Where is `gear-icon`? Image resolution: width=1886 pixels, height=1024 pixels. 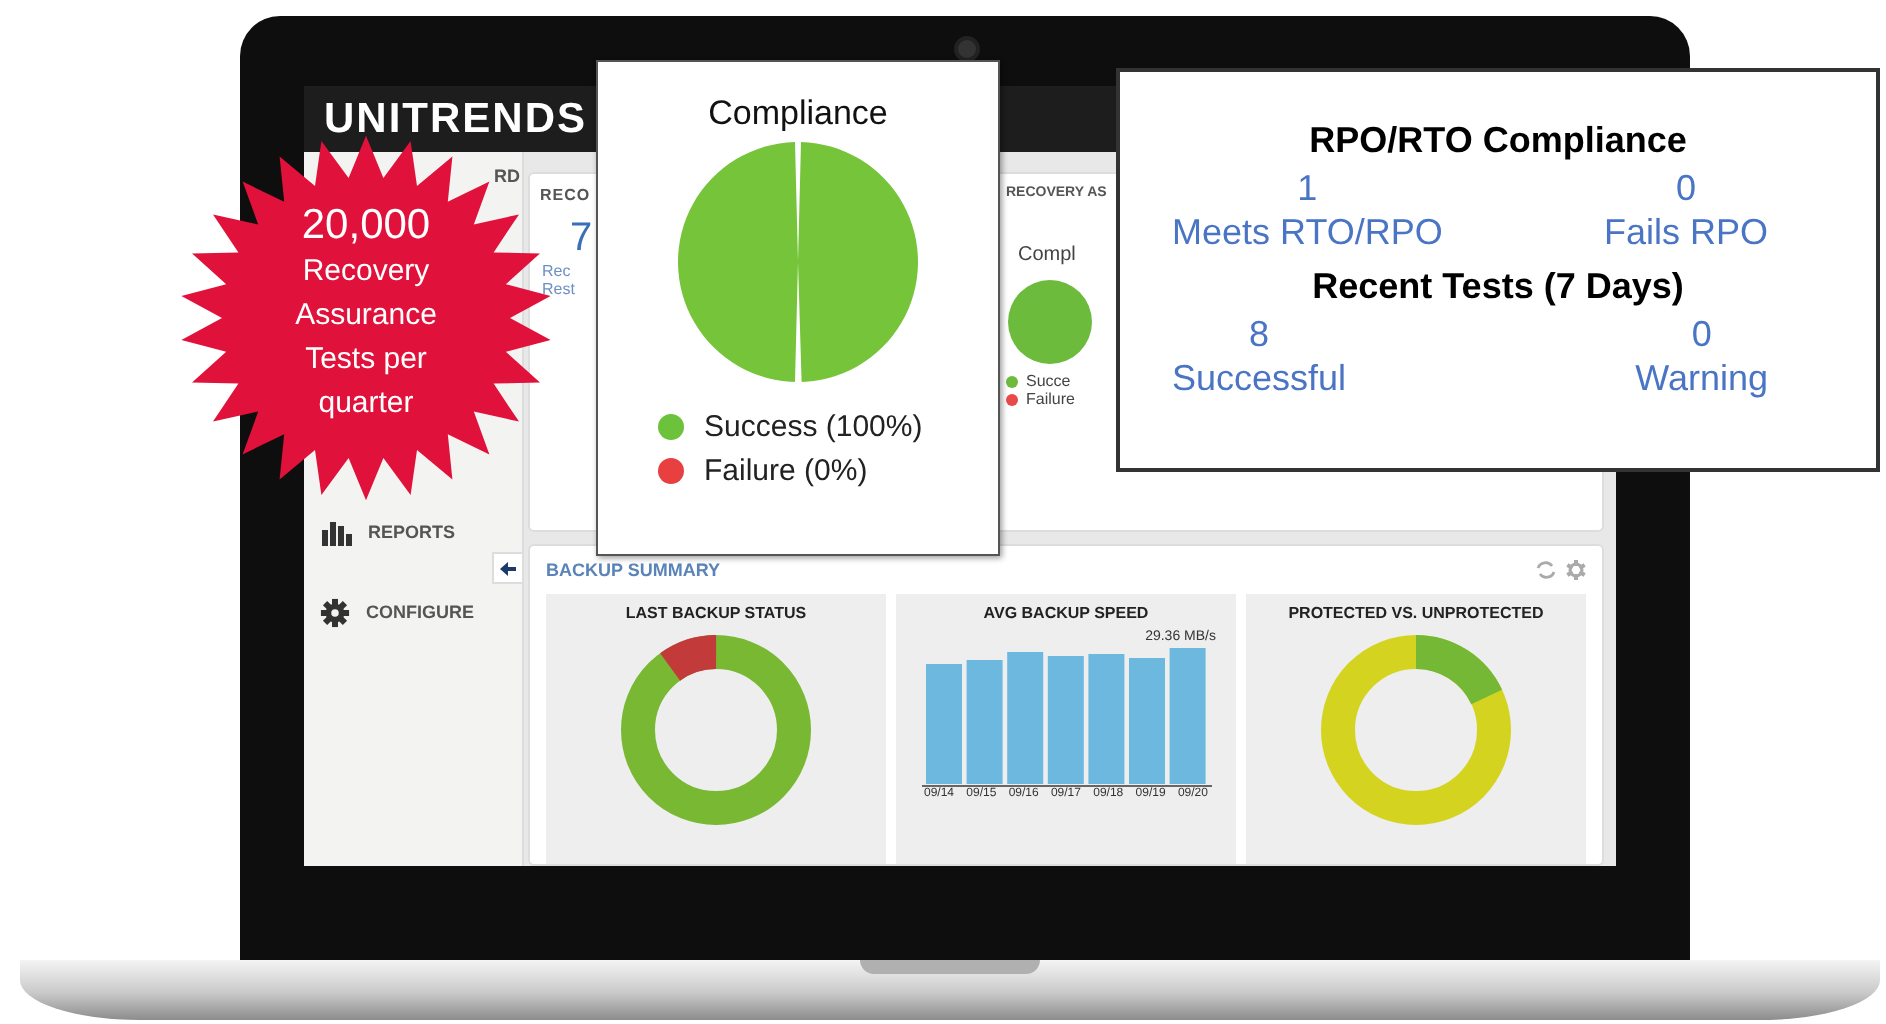 gear-icon is located at coordinates (335, 612).